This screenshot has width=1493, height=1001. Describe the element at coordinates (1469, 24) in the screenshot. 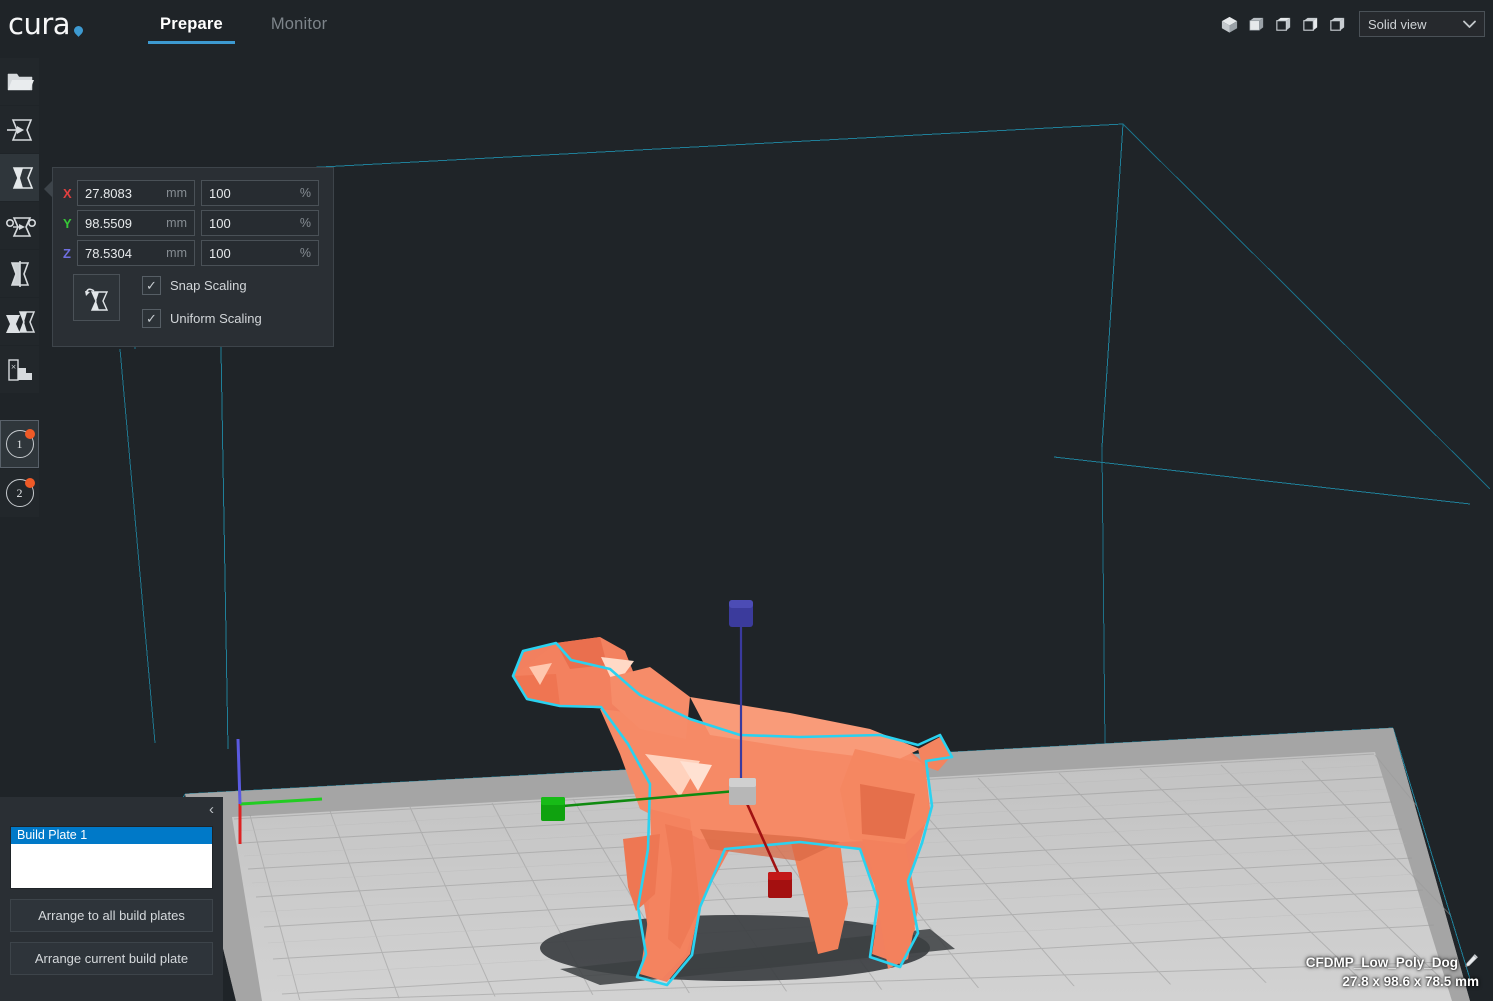

I see `chevron-down-icon` at that location.